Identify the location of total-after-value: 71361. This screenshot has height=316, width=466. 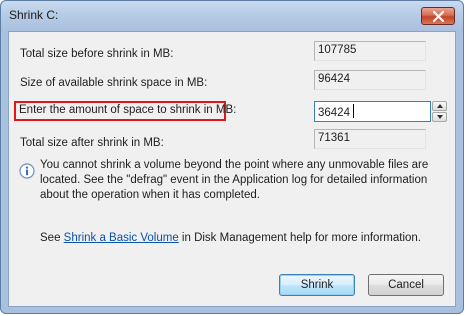
(370, 139).